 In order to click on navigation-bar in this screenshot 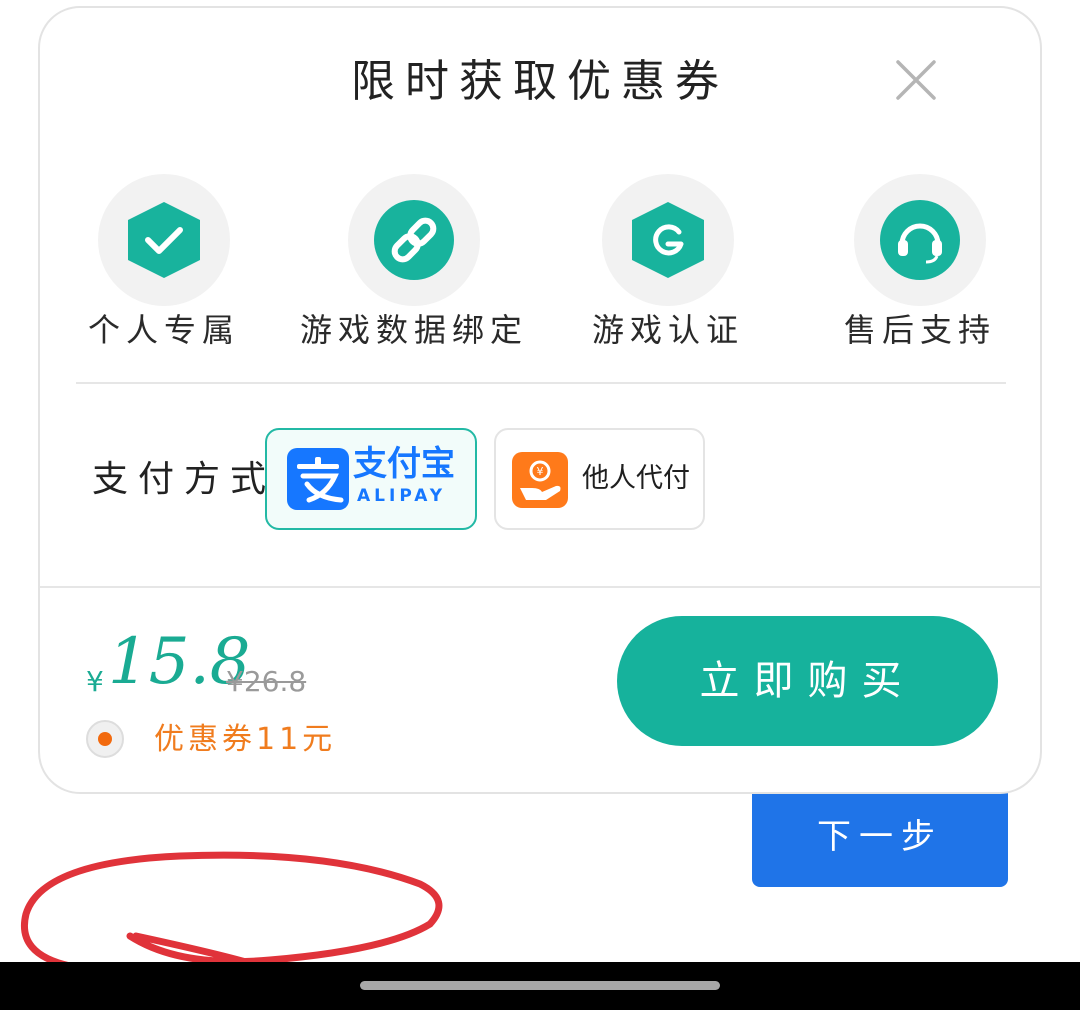, I will do `click(540, 986)`.